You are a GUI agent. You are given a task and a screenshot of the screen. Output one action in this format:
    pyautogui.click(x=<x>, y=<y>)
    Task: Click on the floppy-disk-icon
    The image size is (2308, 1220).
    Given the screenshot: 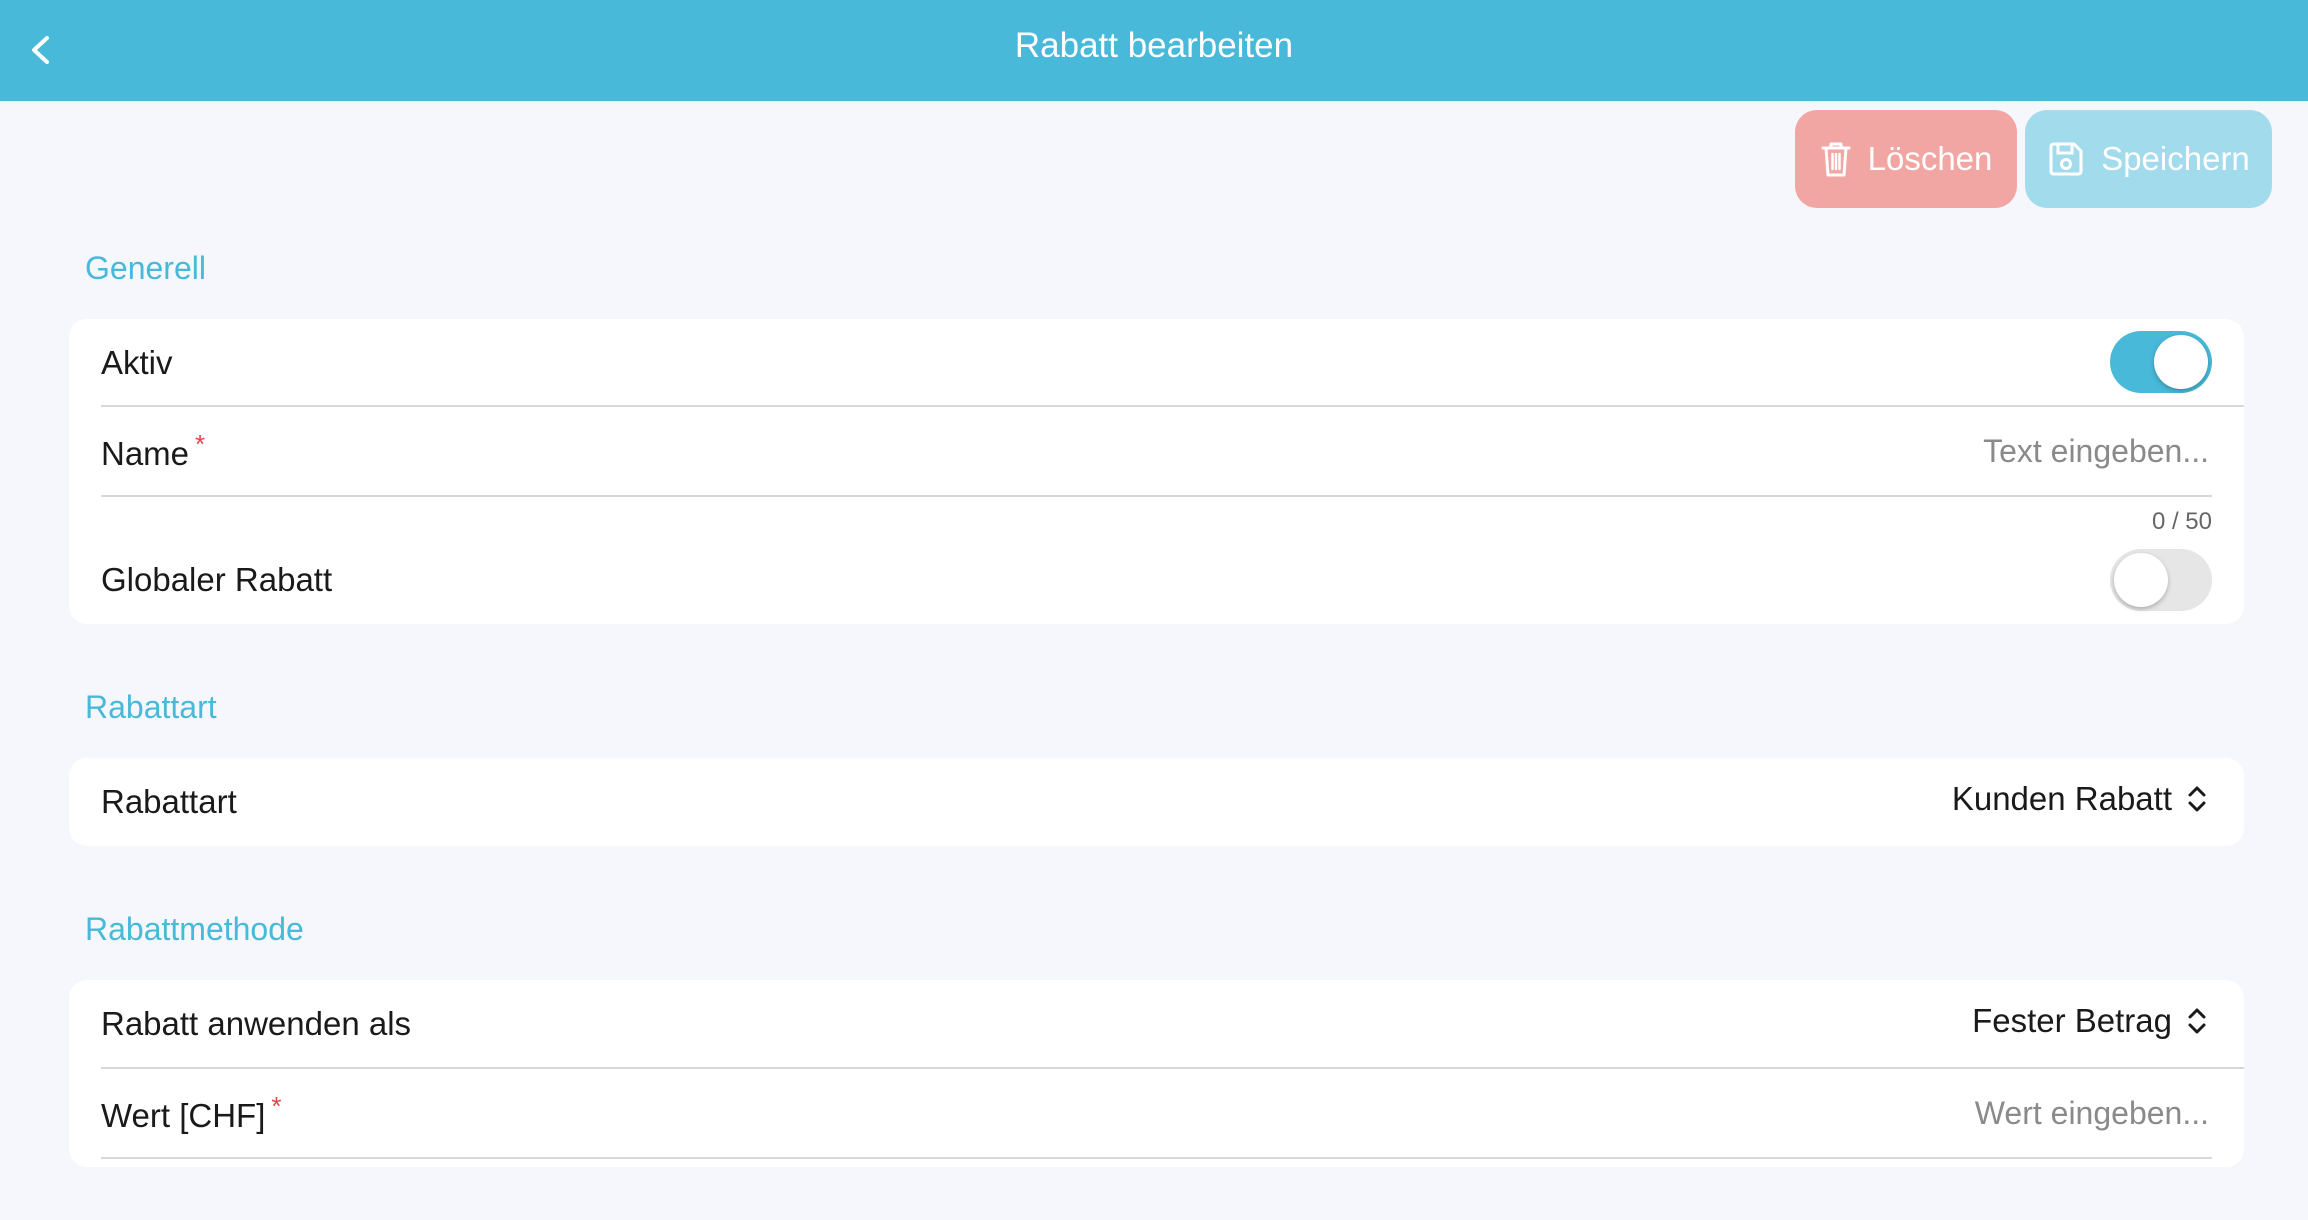 What is the action you would take?
    pyautogui.click(x=2066, y=159)
    